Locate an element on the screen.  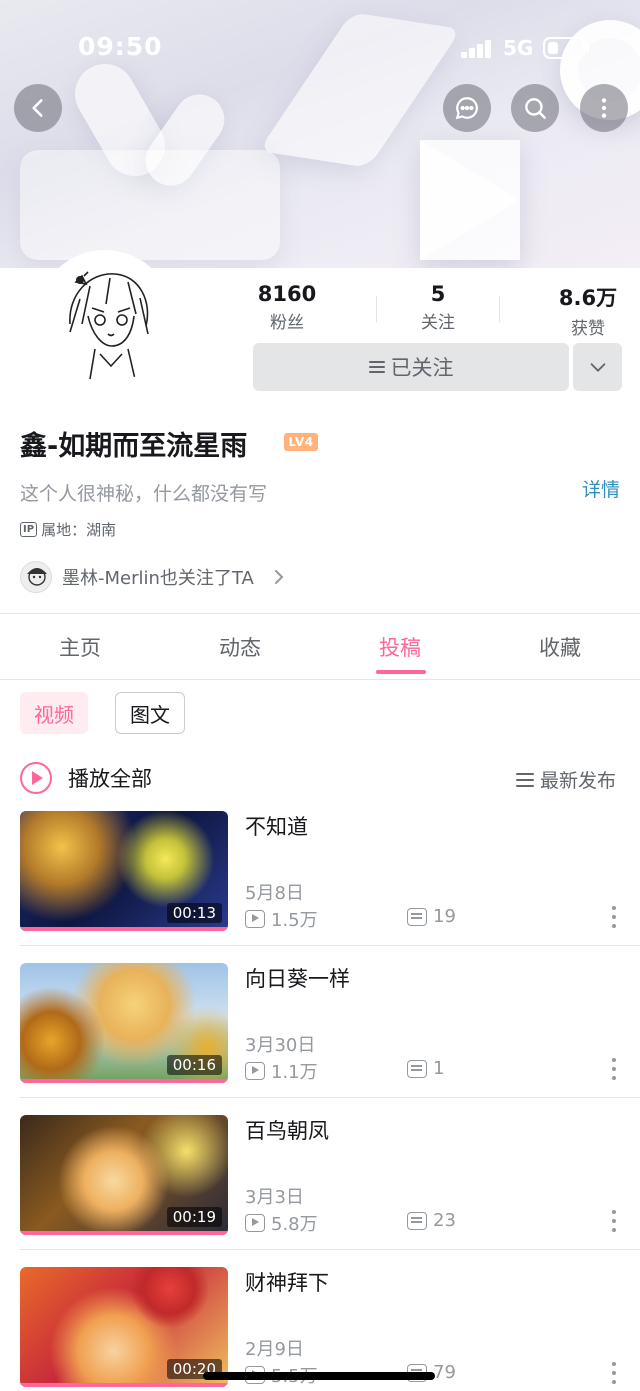
detail-link: 详情 is located at coordinates (601, 488).